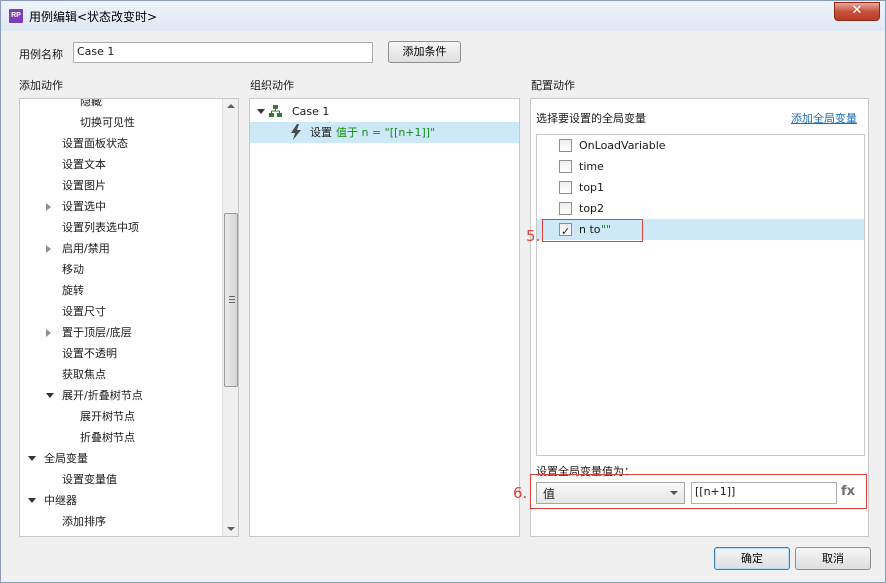 The image size is (886, 583). What do you see at coordinates (120, 105) in the screenshot?
I see `action-tree-item: 隐藏` at bounding box center [120, 105].